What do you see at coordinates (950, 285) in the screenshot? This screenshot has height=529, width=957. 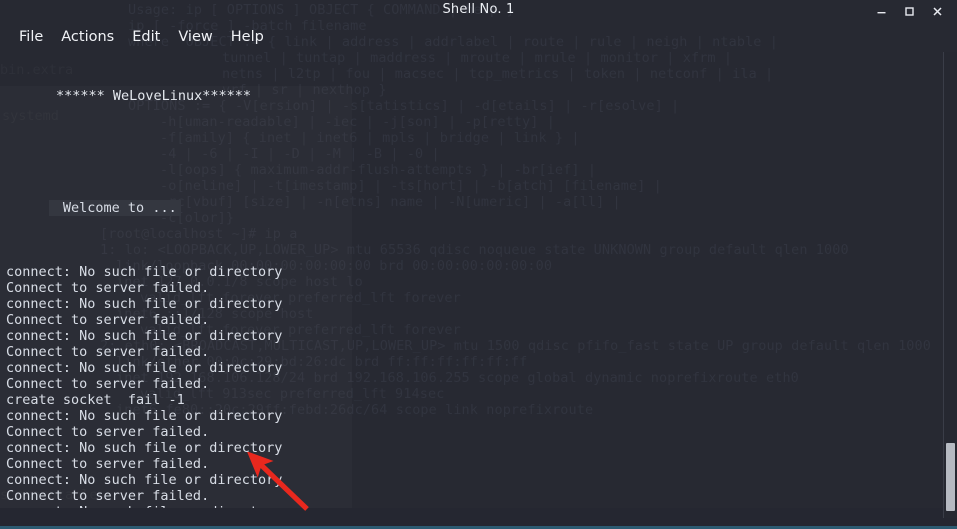 I see `vertical-scrollbar` at bounding box center [950, 285].